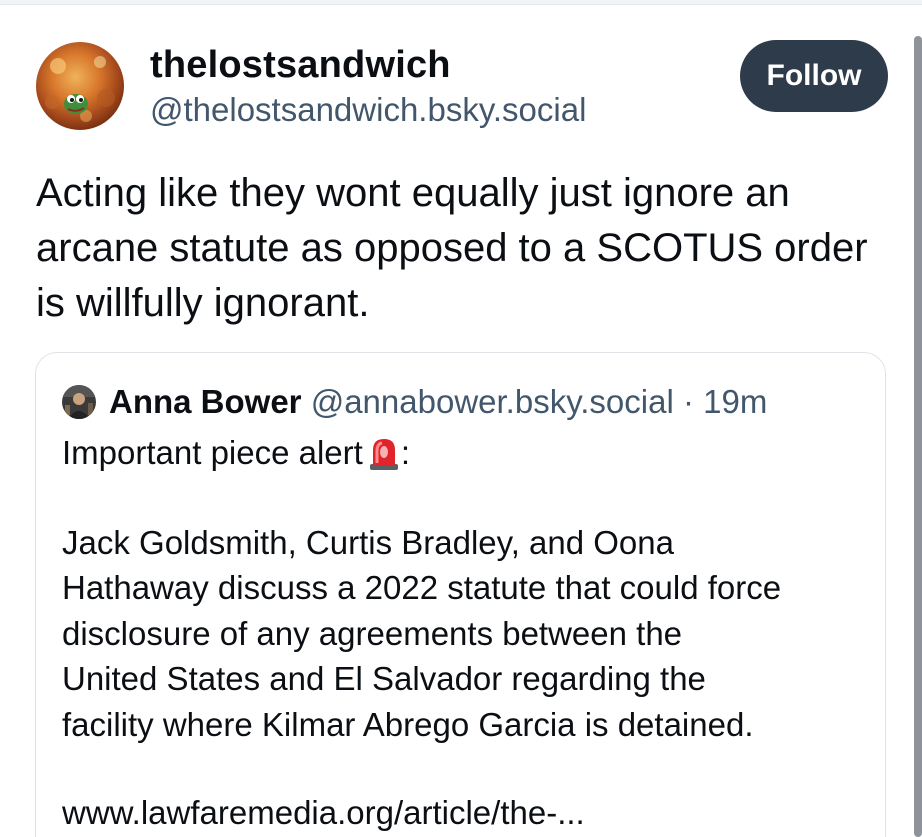  I want to click on quote-line1-text: Important piece alert, so click(212, 452).